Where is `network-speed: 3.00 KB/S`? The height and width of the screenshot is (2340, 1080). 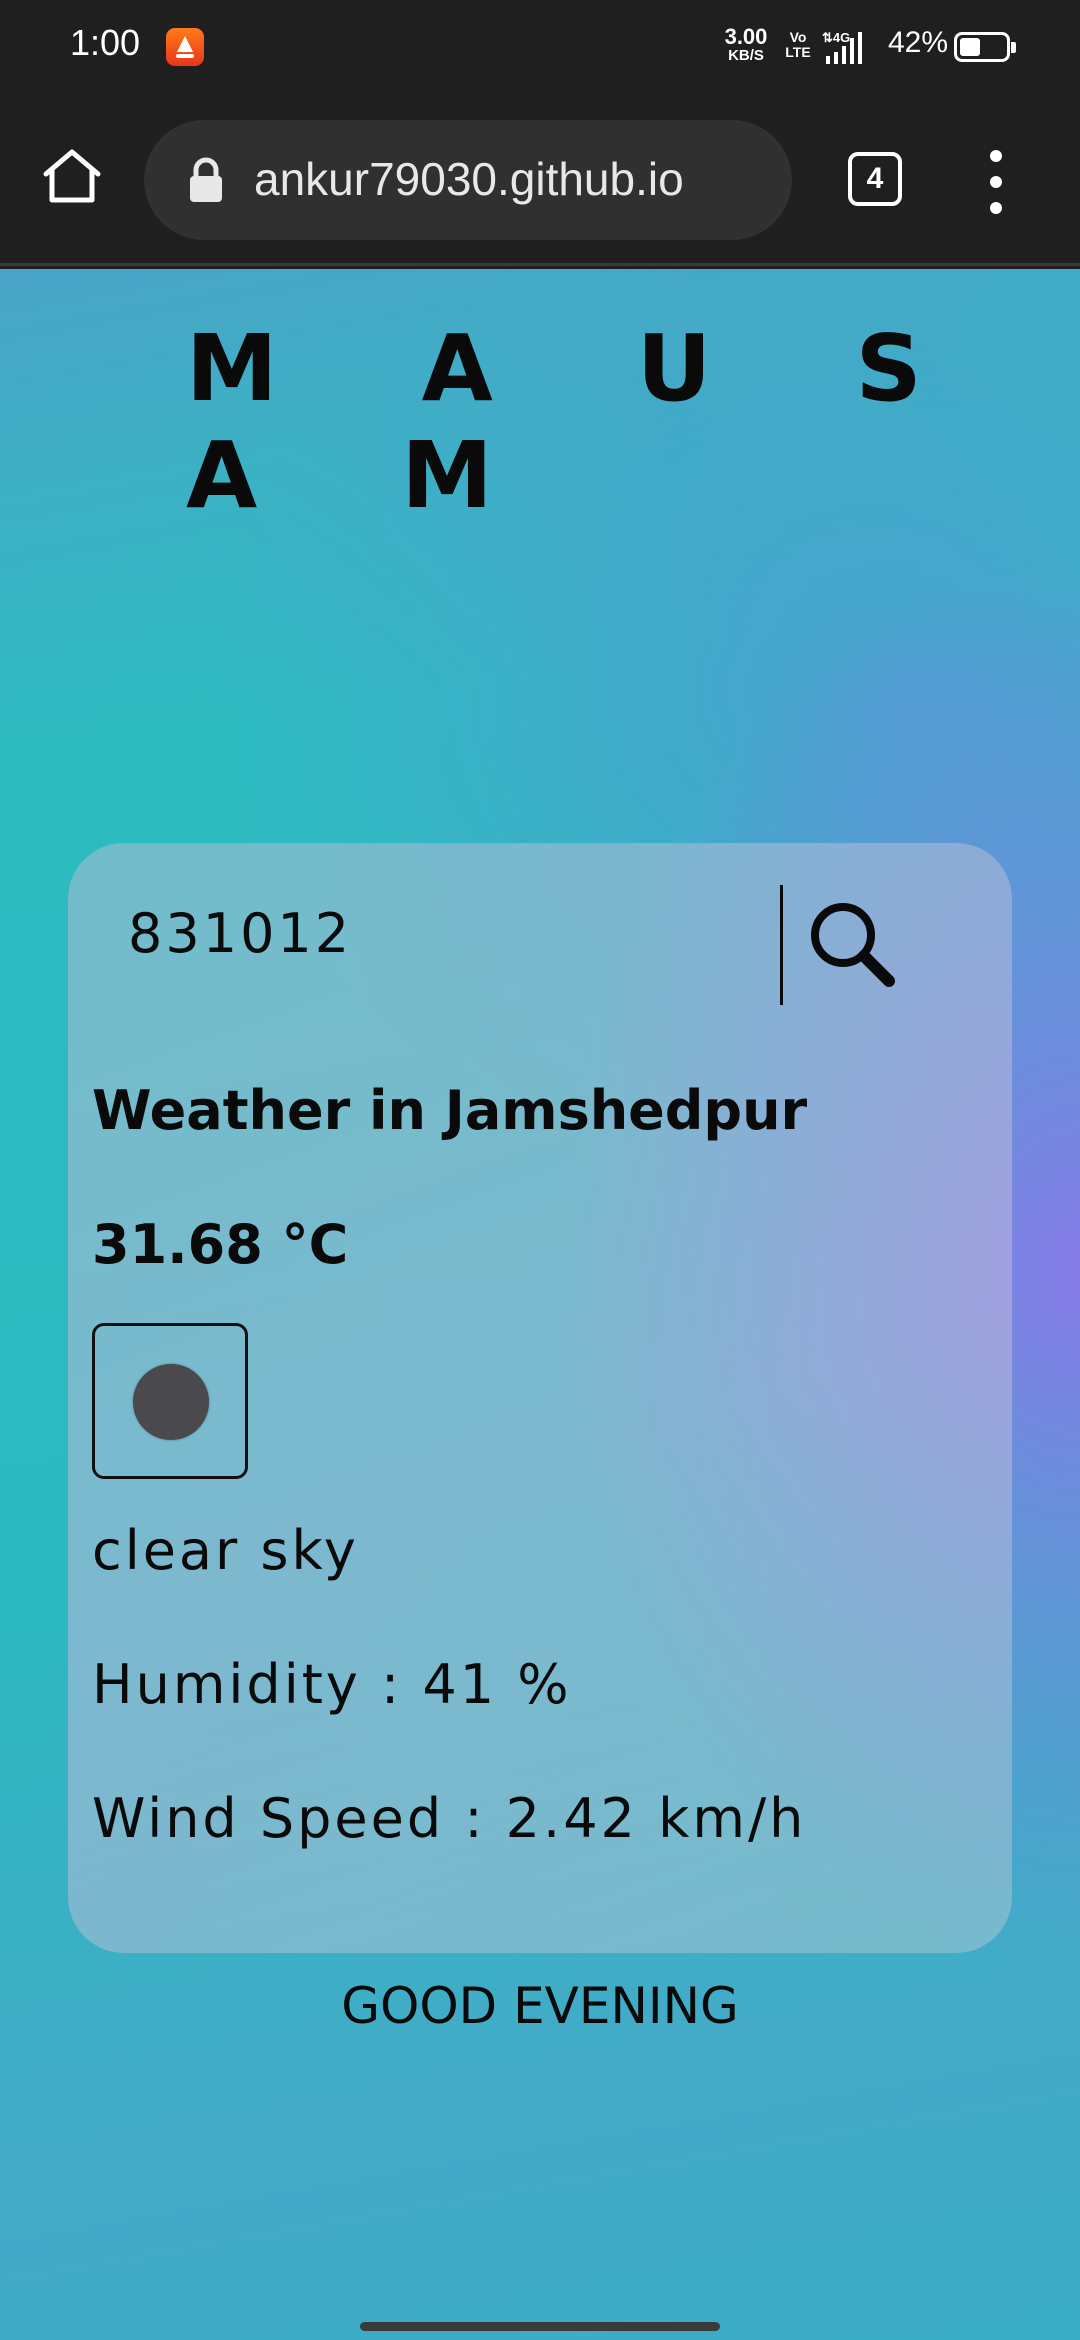 network-speed: 3.00 KB/S is located at coordinates (746, 44).